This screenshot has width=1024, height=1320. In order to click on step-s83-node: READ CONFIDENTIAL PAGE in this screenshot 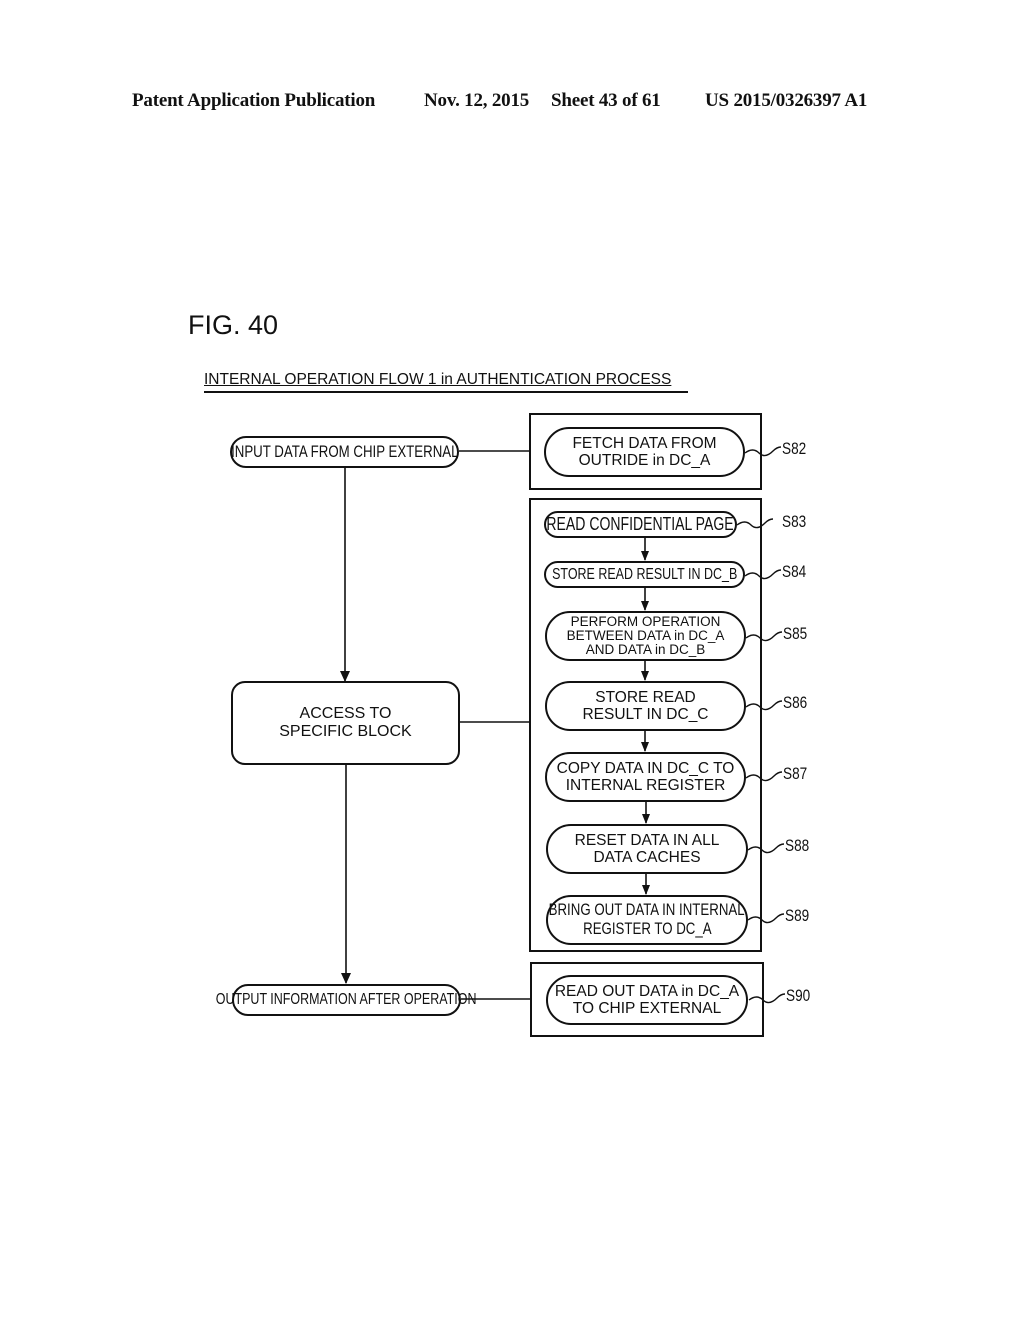, I will do `click(640, 524)`.